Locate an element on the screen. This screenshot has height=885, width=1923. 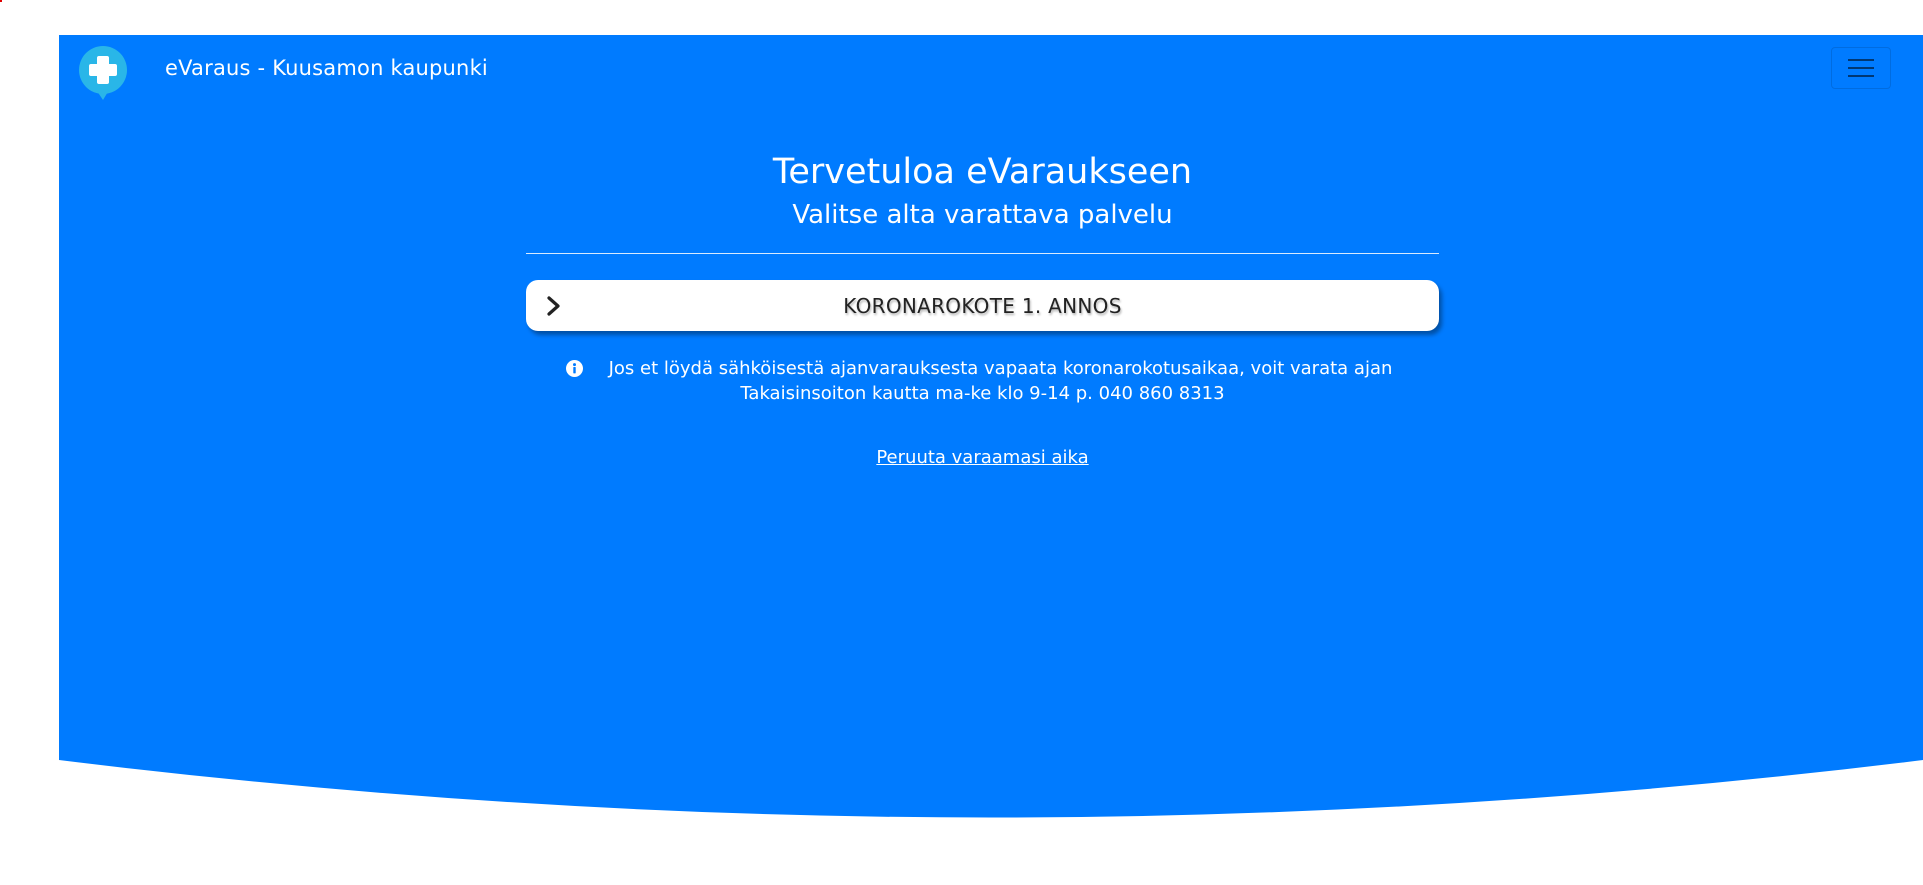
service-label: KORONAROKOTE 1. ANNOS is located at coordinates (982, 305).